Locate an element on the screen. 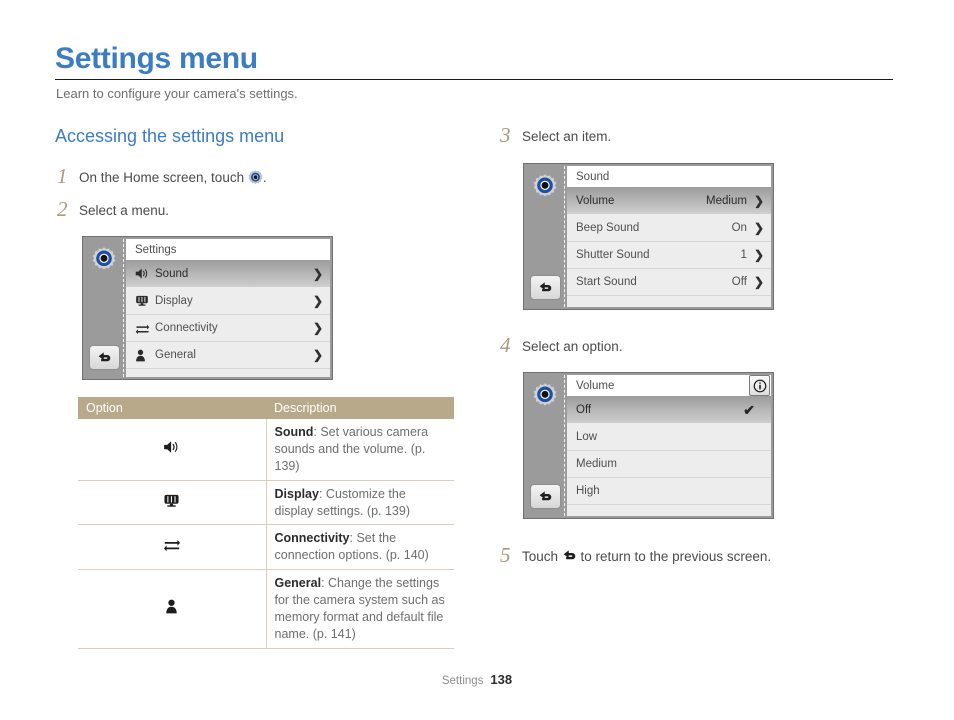 The image size is (954, 720). step-2-number: 2 is located at coordinates (62, 209).